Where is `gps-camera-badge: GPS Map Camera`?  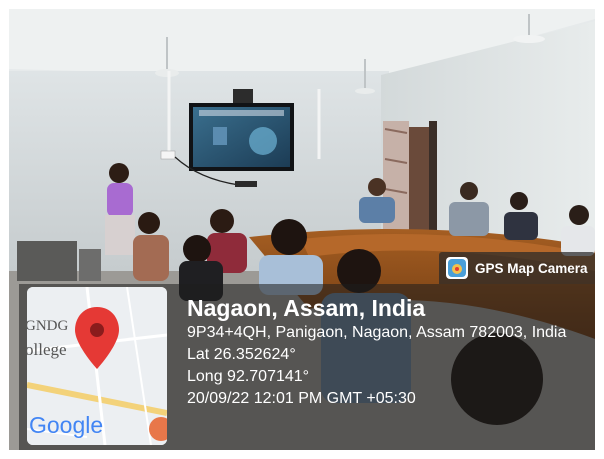 gps-camera-badge: GPS Map Camera is located at coordinates (517, 268).